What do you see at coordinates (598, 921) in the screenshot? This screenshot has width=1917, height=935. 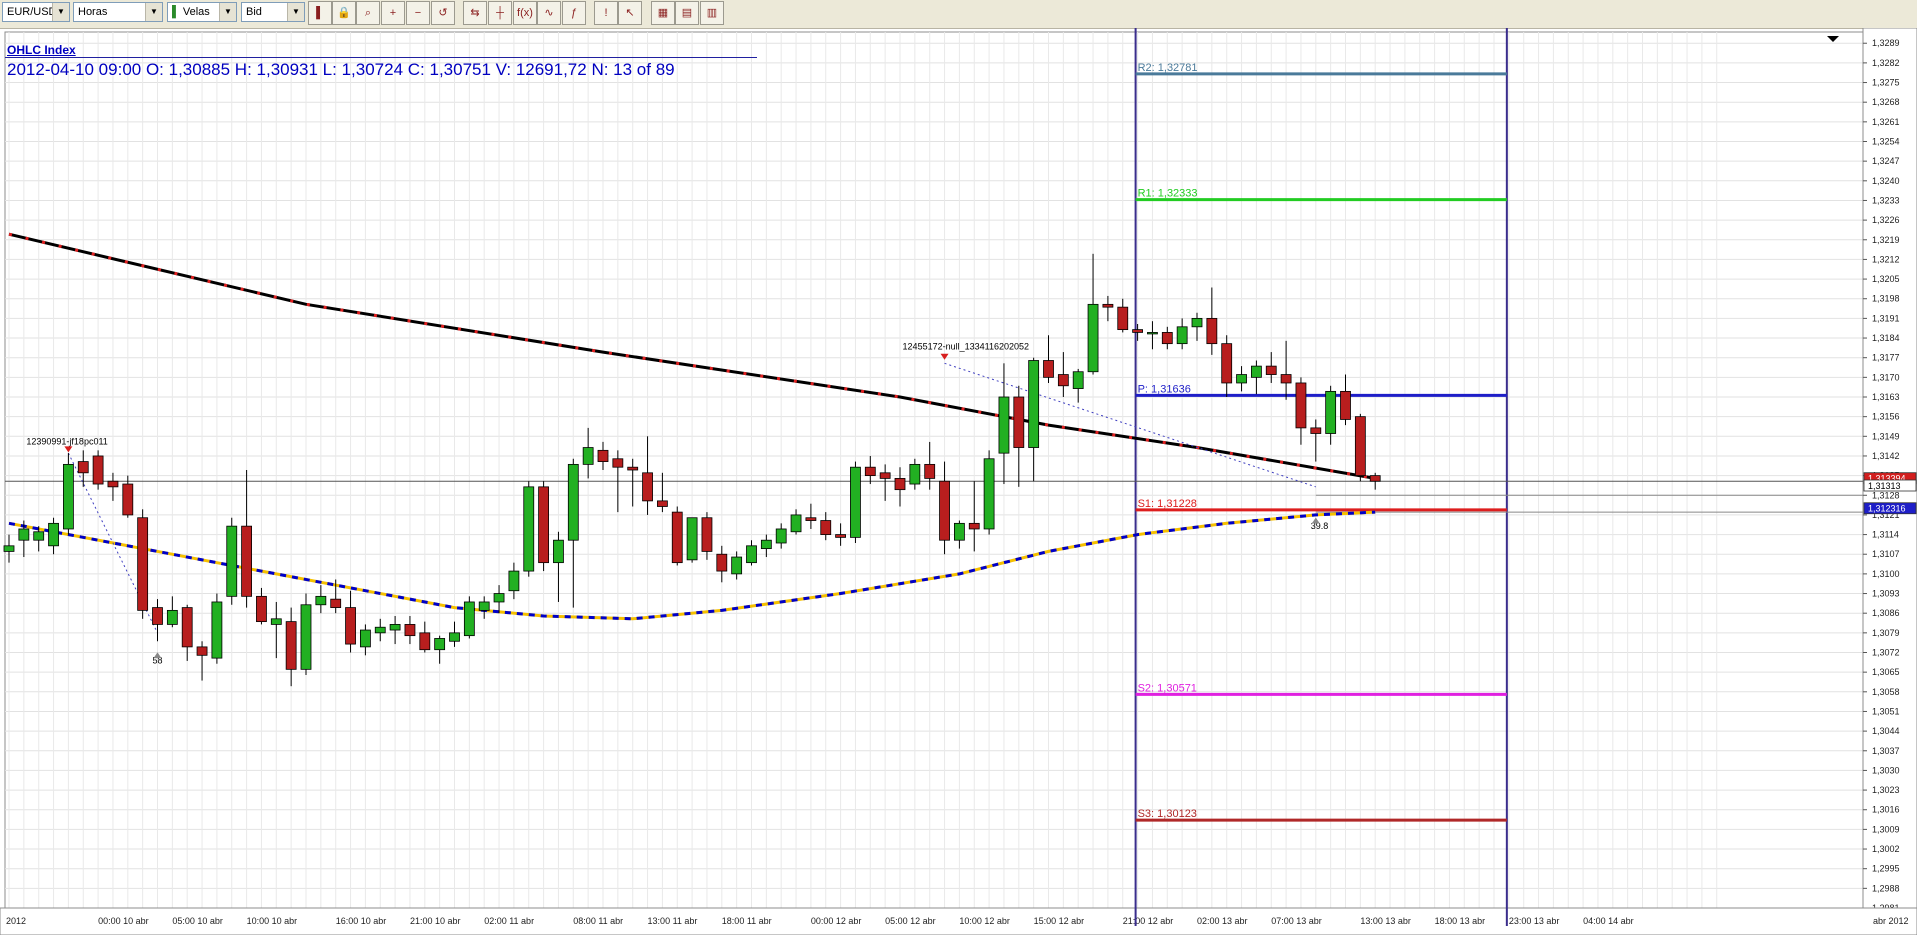 I see `x-tick-label: 08:00 11 abr` at bounding box center [598, 921].